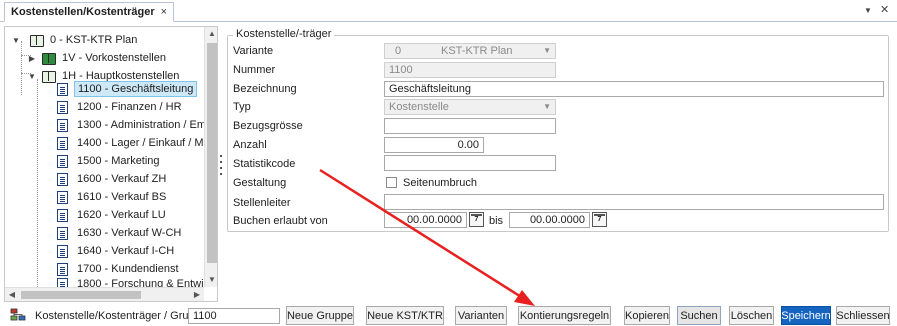 The image size is (897, 326). I want to click on tree-item-label: 1200 - Finanzen / HR, so click(129, 107).